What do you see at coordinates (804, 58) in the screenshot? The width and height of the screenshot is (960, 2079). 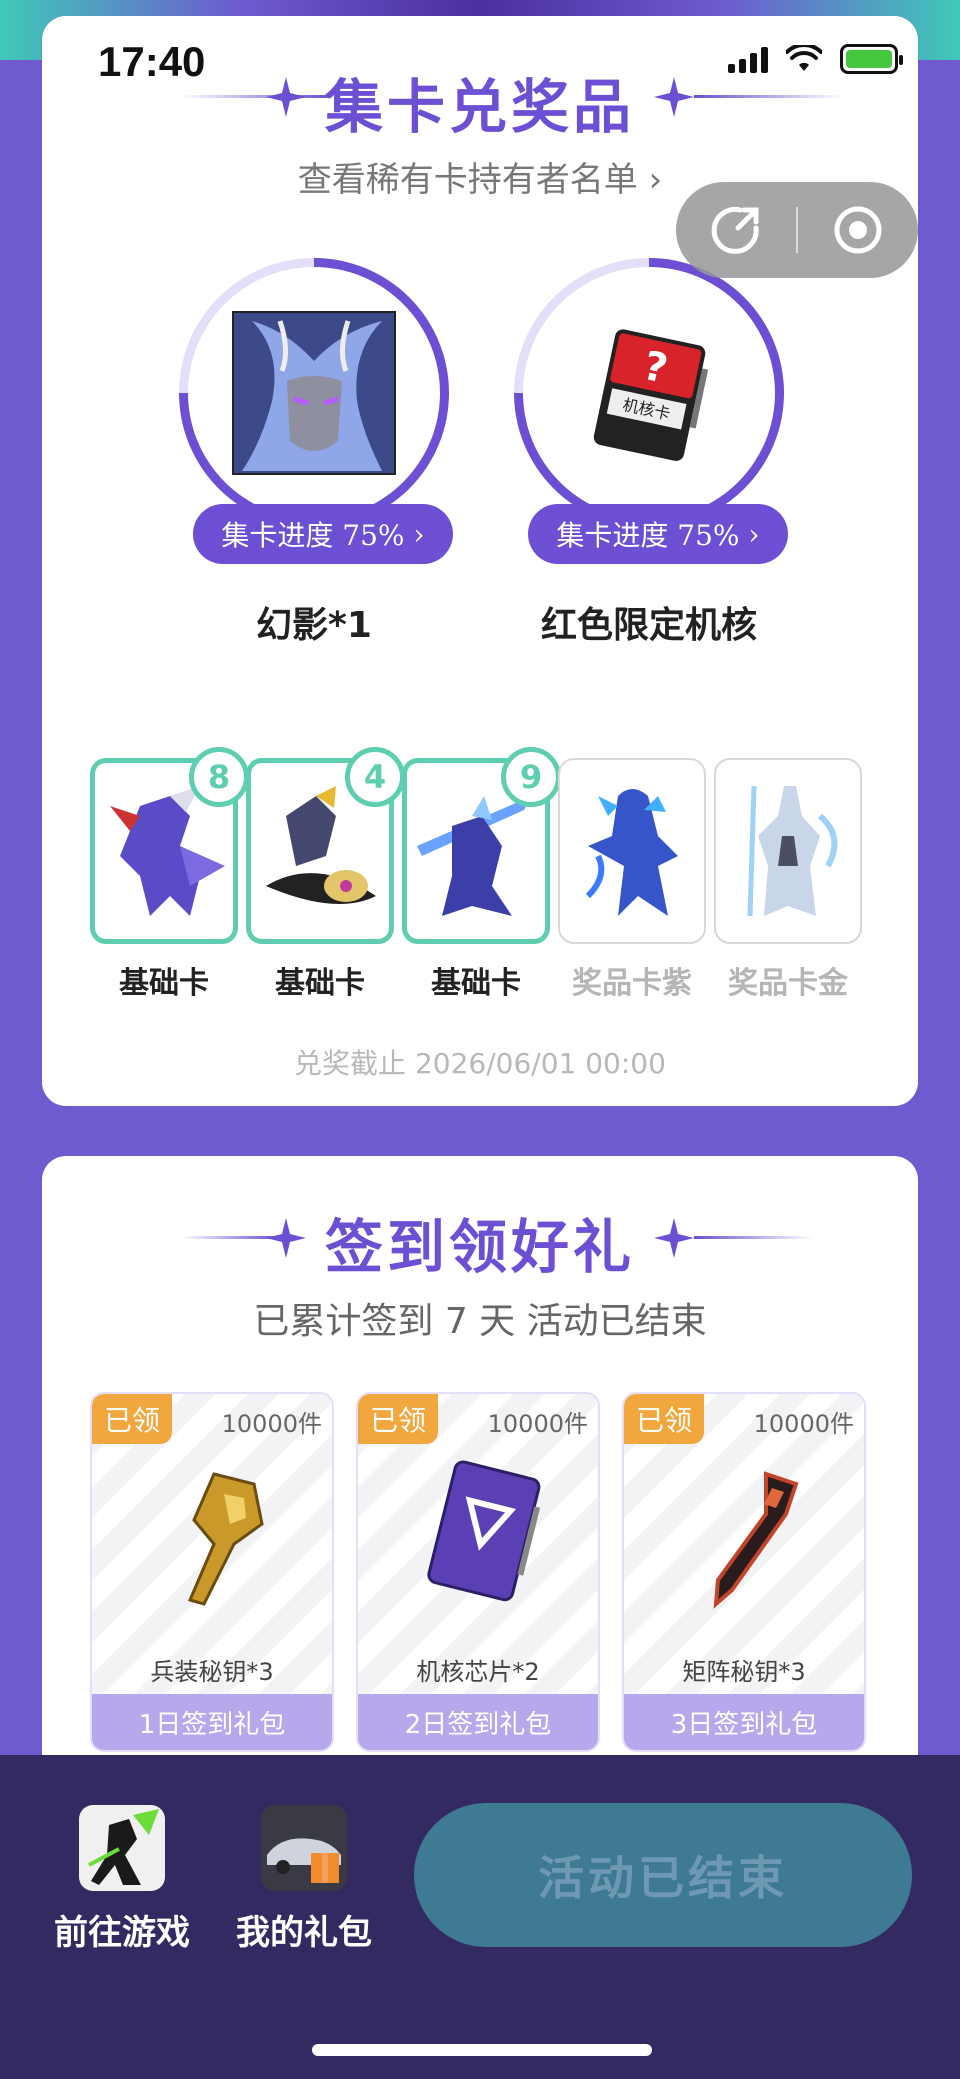 I see `wifi-icon` at bounding box center [804, 58].